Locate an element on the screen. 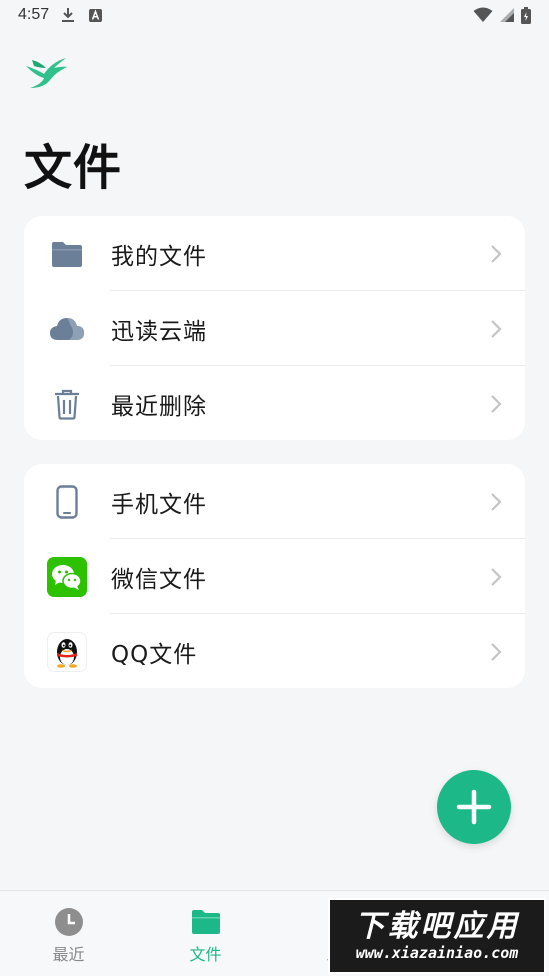 The height and width of the screenshot is (976, 549). plus-icon is located at coordinates (474, 807).